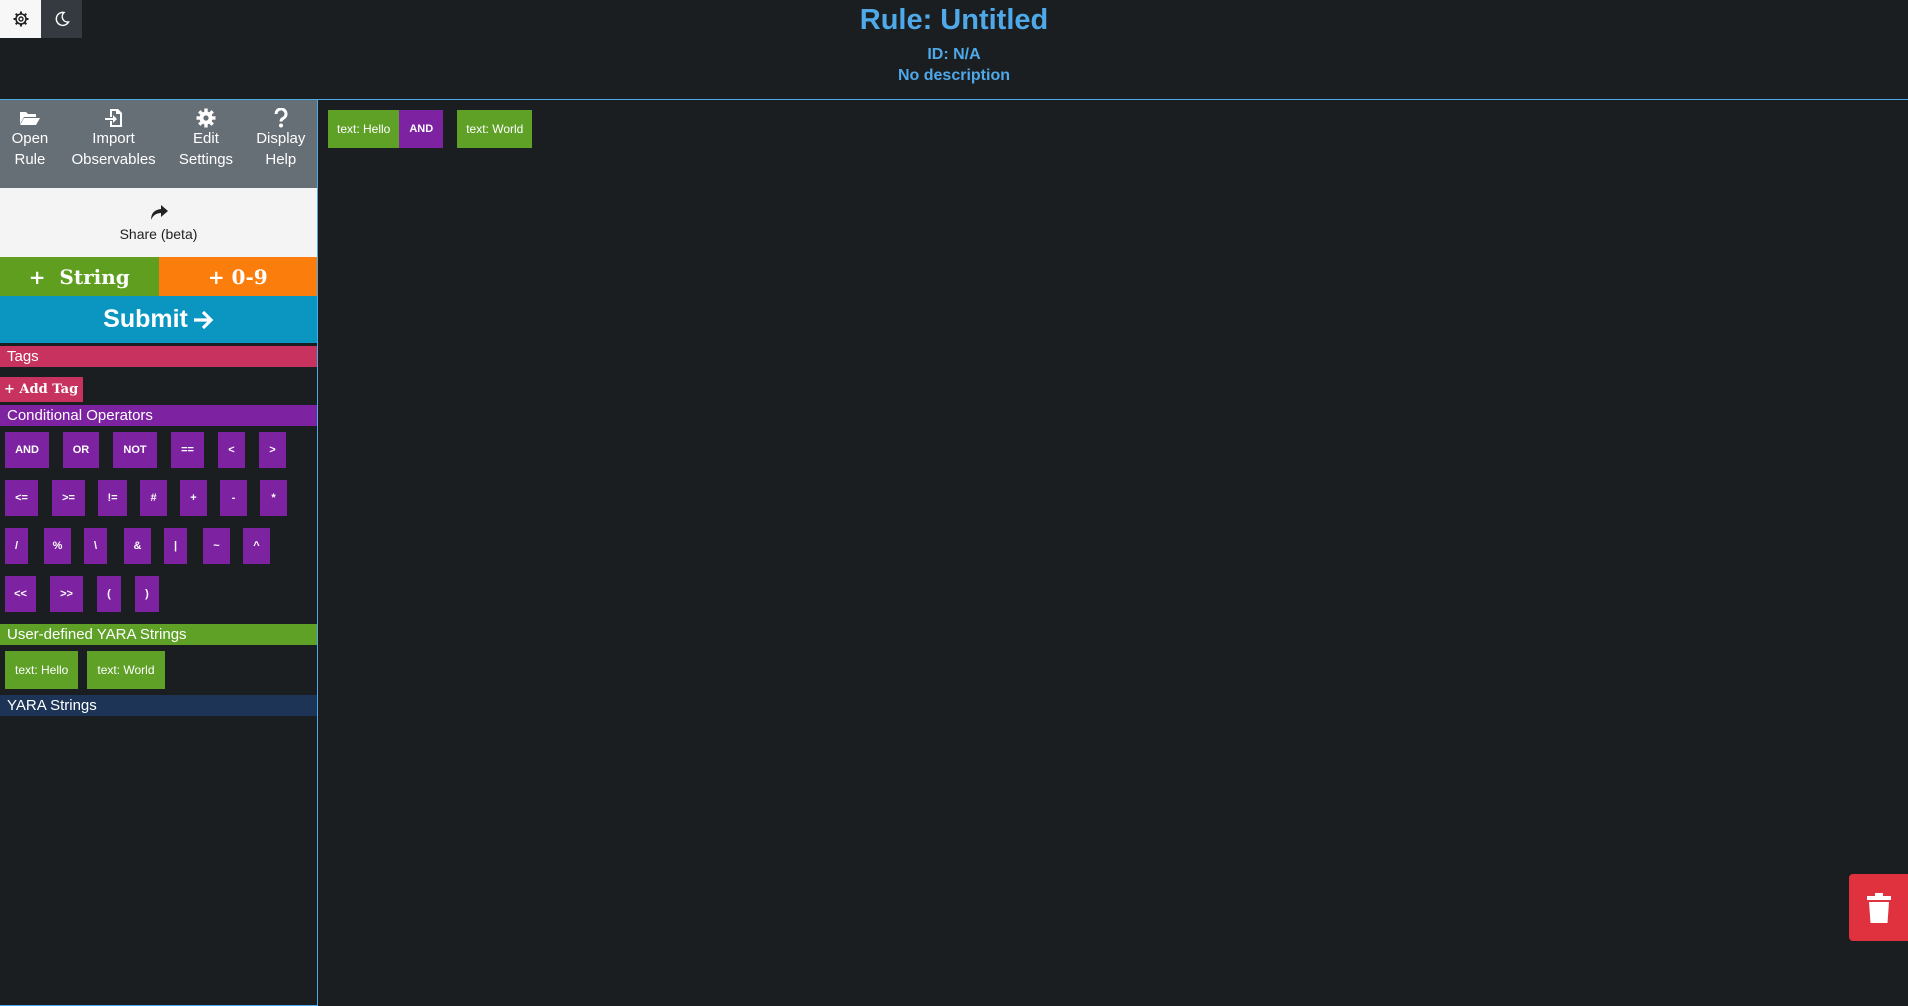 This screenshot has height=1006, width=1908. What do you see at coordinates (175, 546) in the screenshot?
I see `operator-bitwise-or: |` at bounding box center [175, 546].